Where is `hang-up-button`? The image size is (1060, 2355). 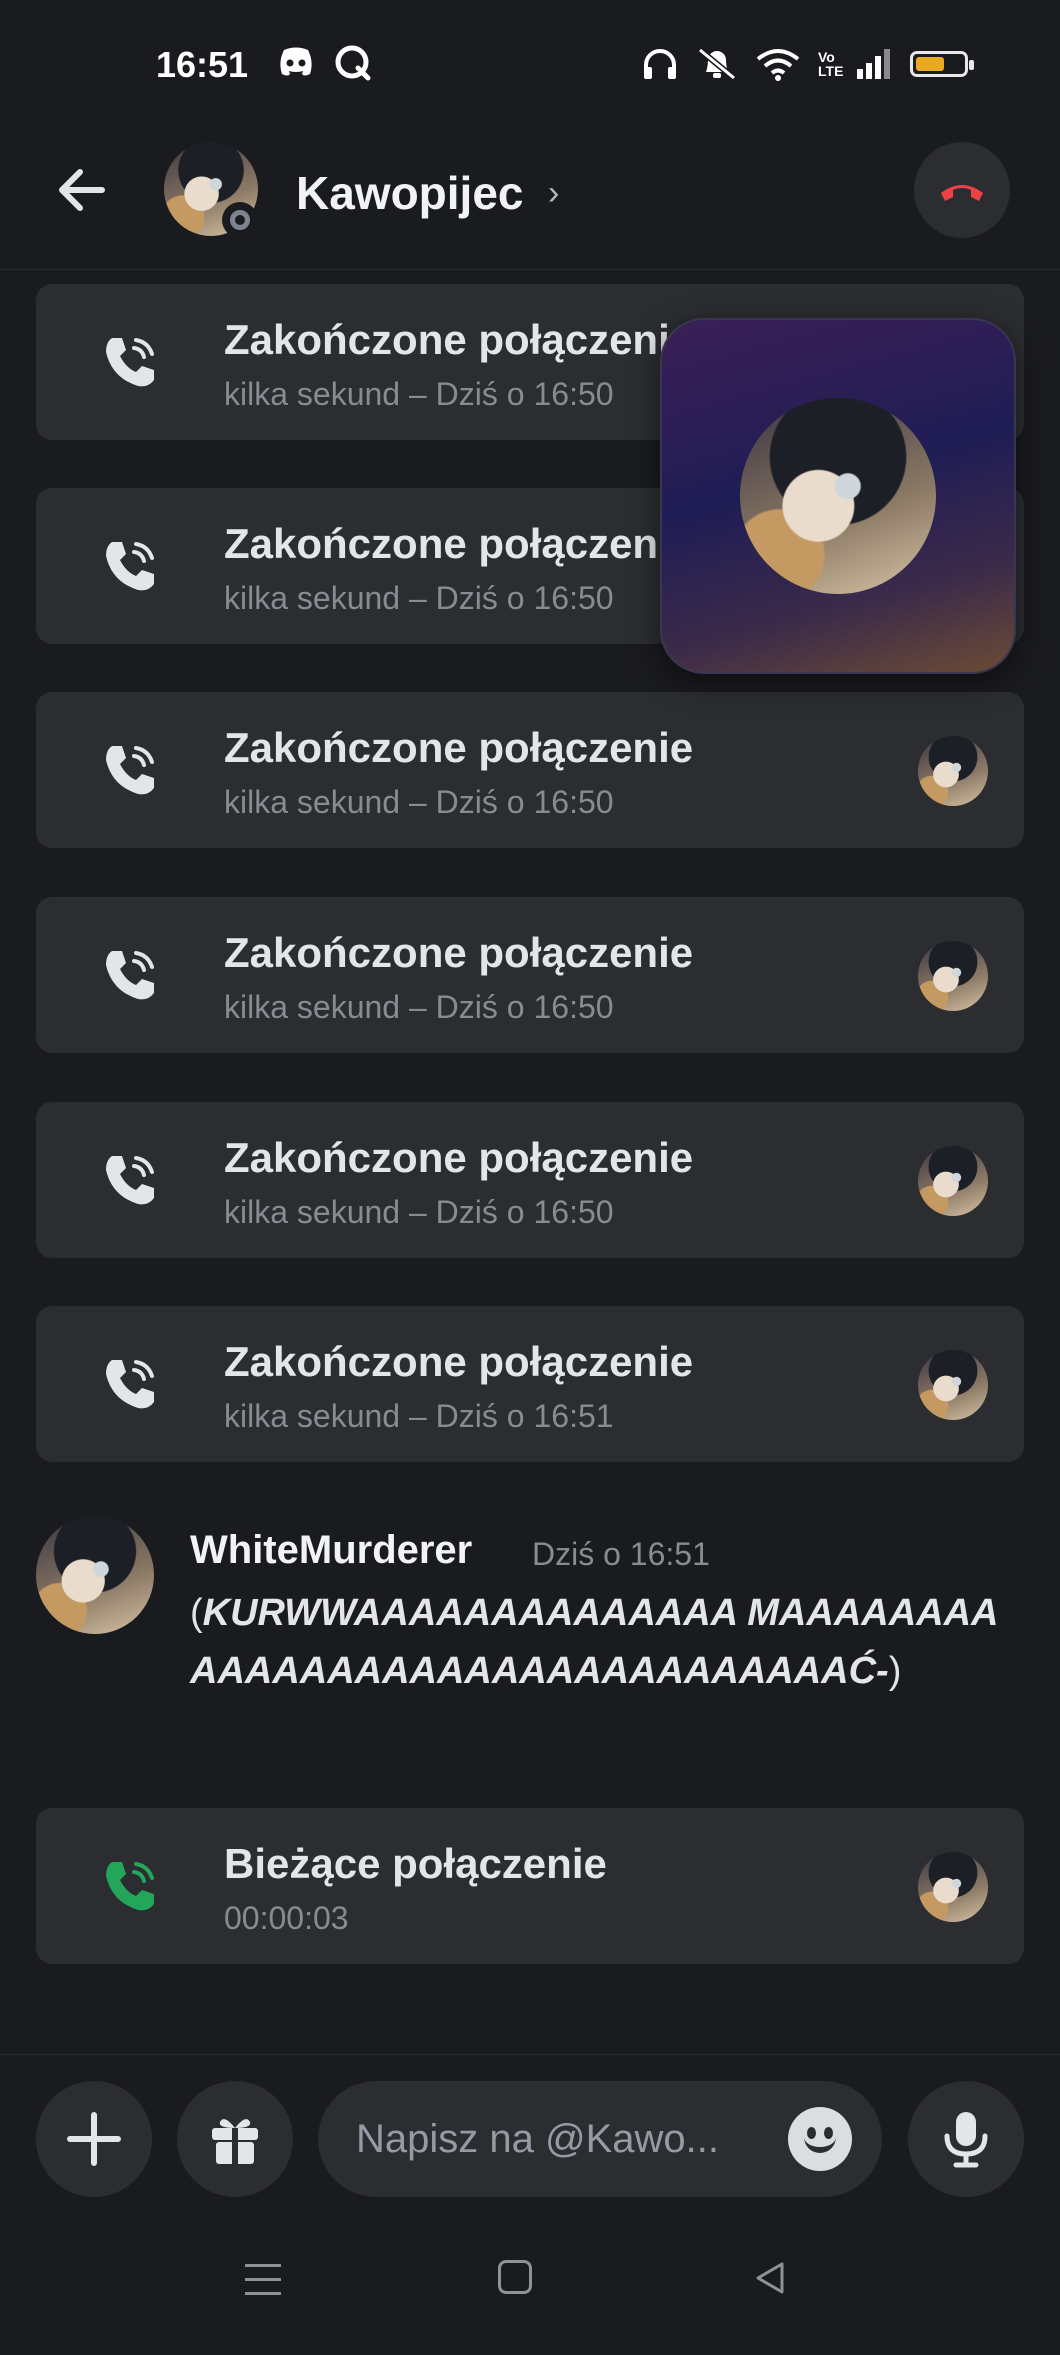
hang-up-button is located at coordinates (962, 190).